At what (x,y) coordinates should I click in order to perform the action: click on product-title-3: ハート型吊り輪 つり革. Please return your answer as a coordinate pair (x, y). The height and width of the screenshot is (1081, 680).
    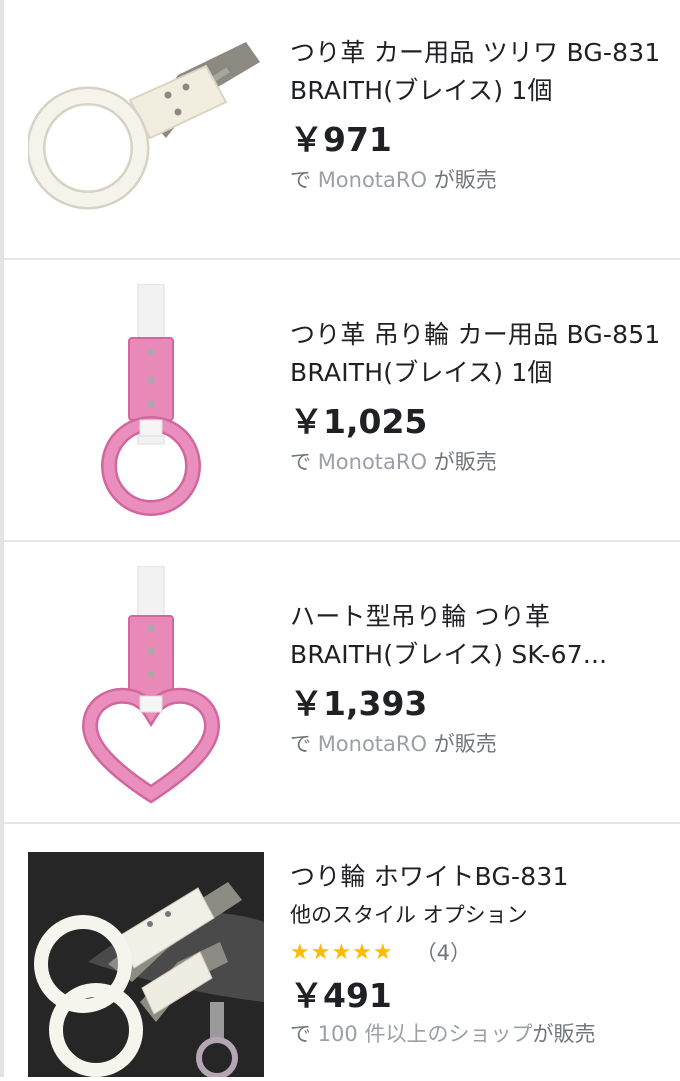
    Looking at the image, I should click on (479, 617).